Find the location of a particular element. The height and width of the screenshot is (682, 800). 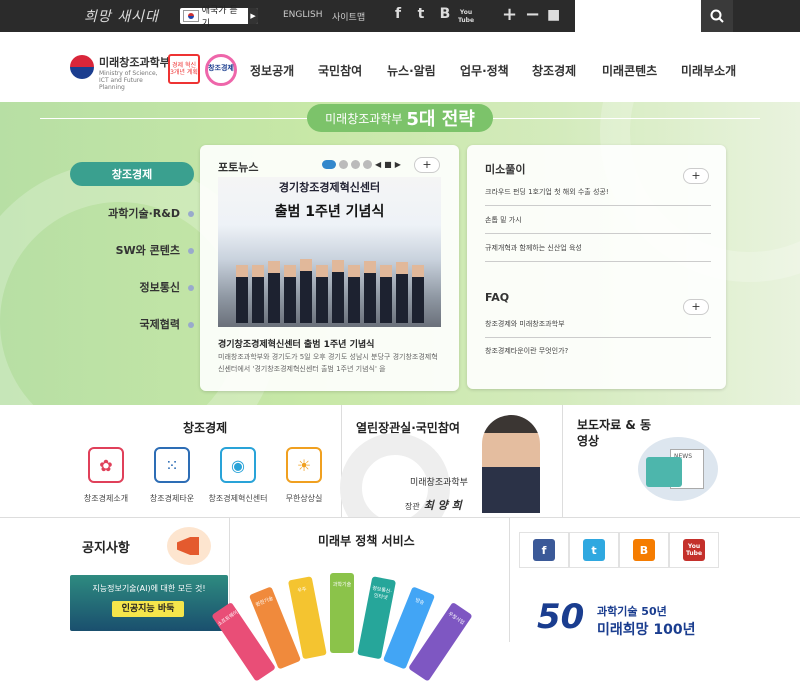

nav-policy: 업무·정책 is located at coordinates (484, 70).